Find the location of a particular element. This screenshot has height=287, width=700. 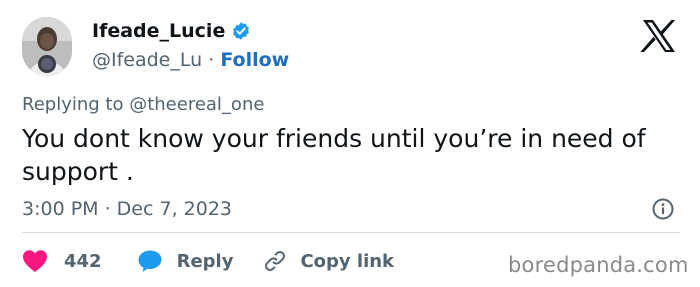

reply-context: Replying to @theereal_one is located at coordinates (143, 105).